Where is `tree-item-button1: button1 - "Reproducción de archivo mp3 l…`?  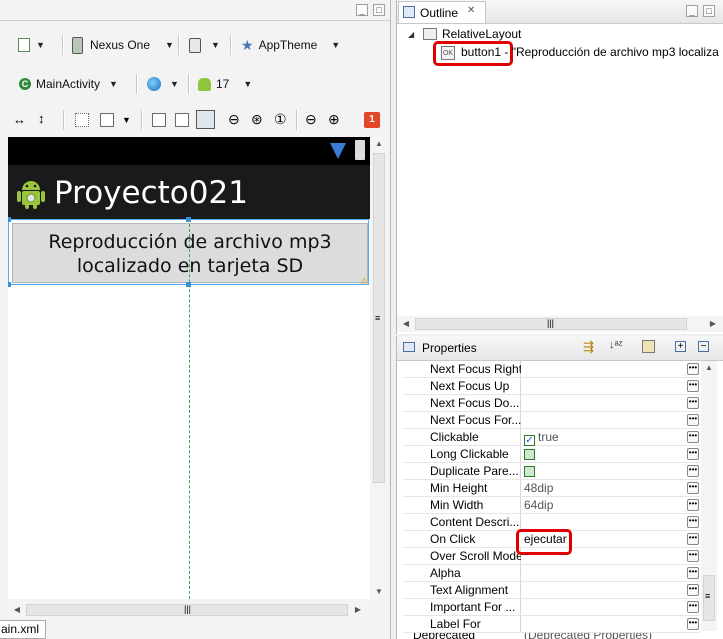
tree-item-button1: button1 - "Reproducción de archivo mp3 l… is located at coordinates (590, 52).